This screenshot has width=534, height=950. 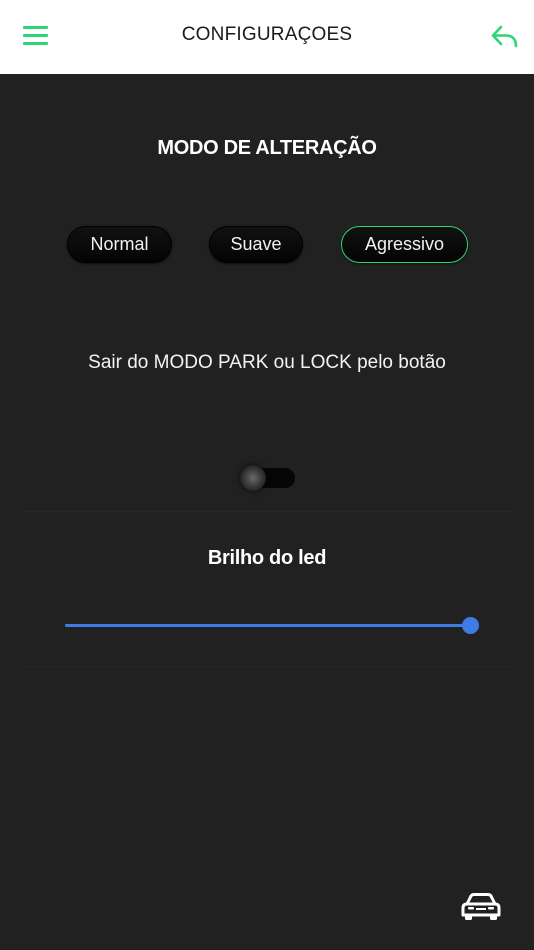 What do you see at coordinates (470, 625) in the screenshot?
I see `slider-thumb` at bounding box center [470, 625].